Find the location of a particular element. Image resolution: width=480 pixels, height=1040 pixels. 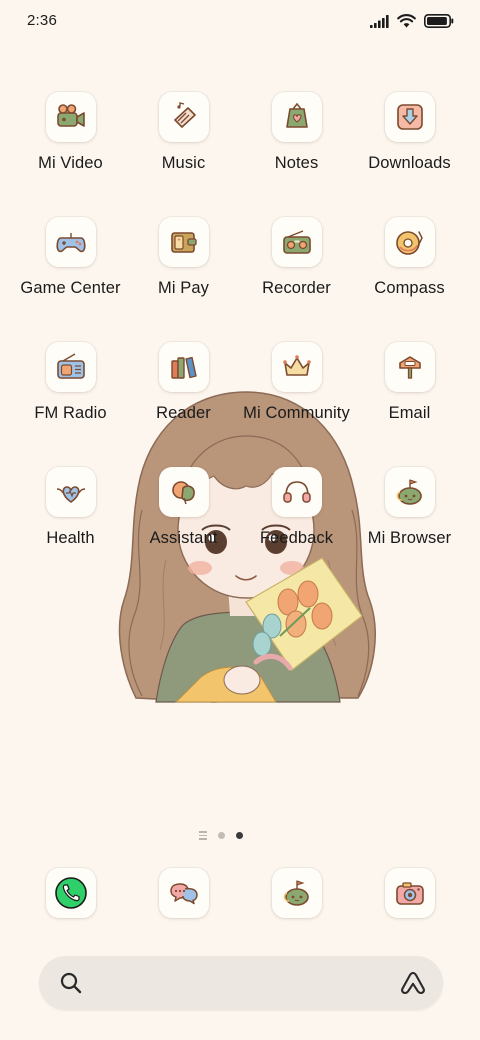

heart-icon is located at coordinates (70, 492).